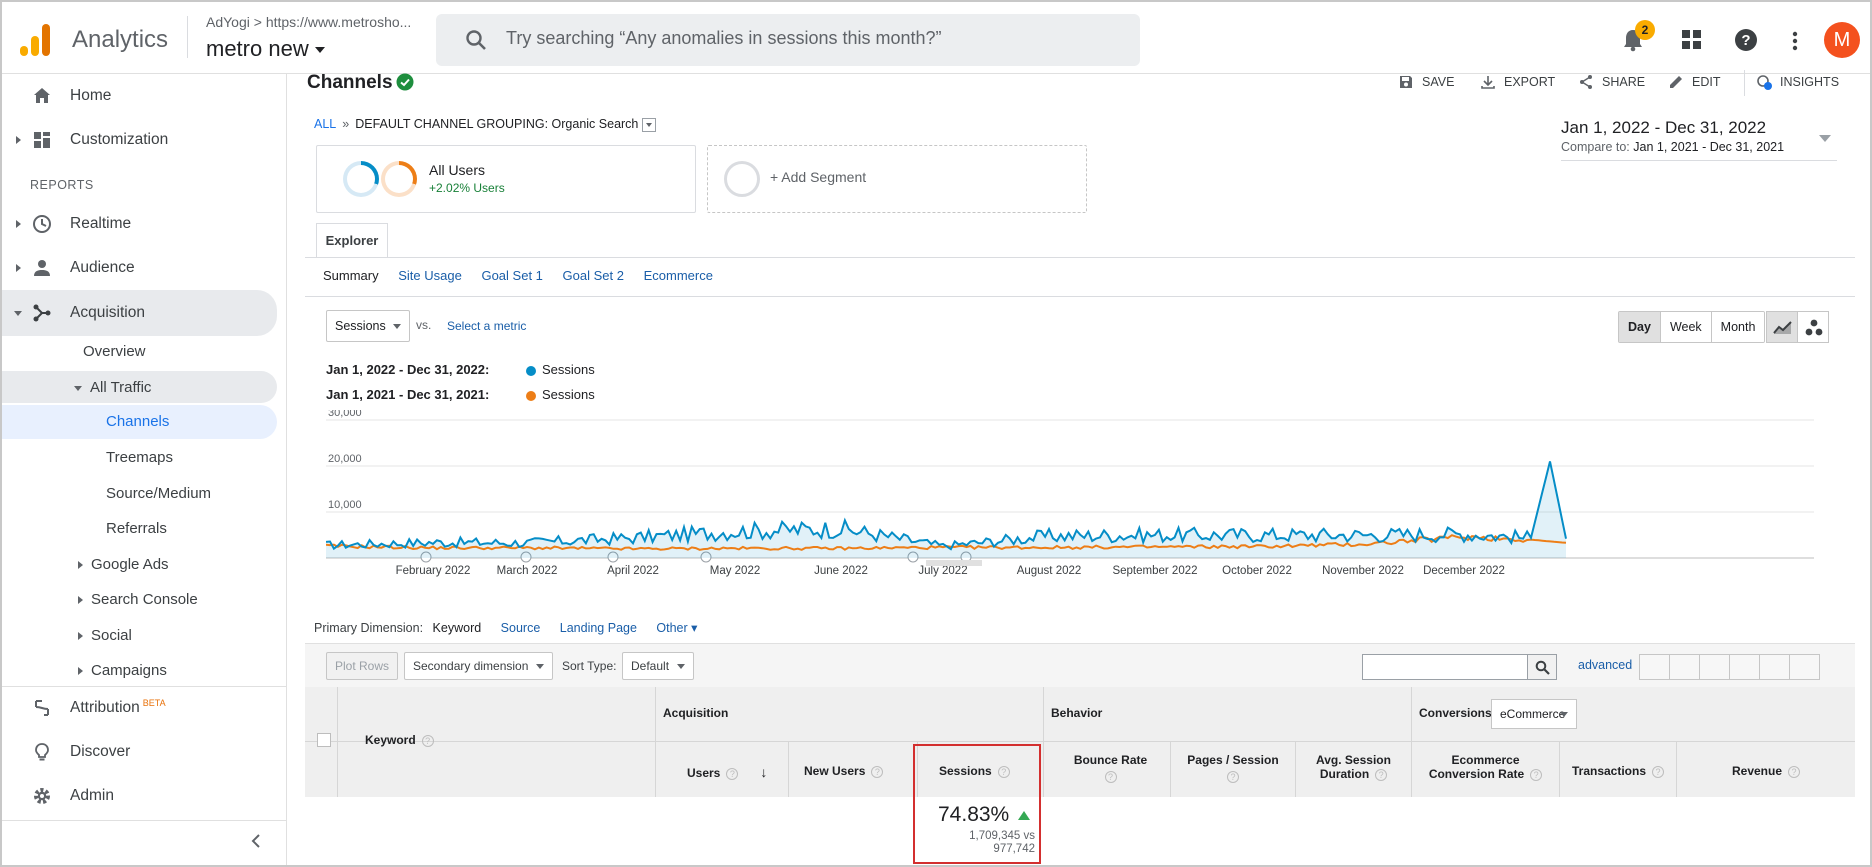  What do you see at coordinates (144, 268) in the screenshot?
I see `sidebar-item-audience: Audience` at bounding box center [144, 268].